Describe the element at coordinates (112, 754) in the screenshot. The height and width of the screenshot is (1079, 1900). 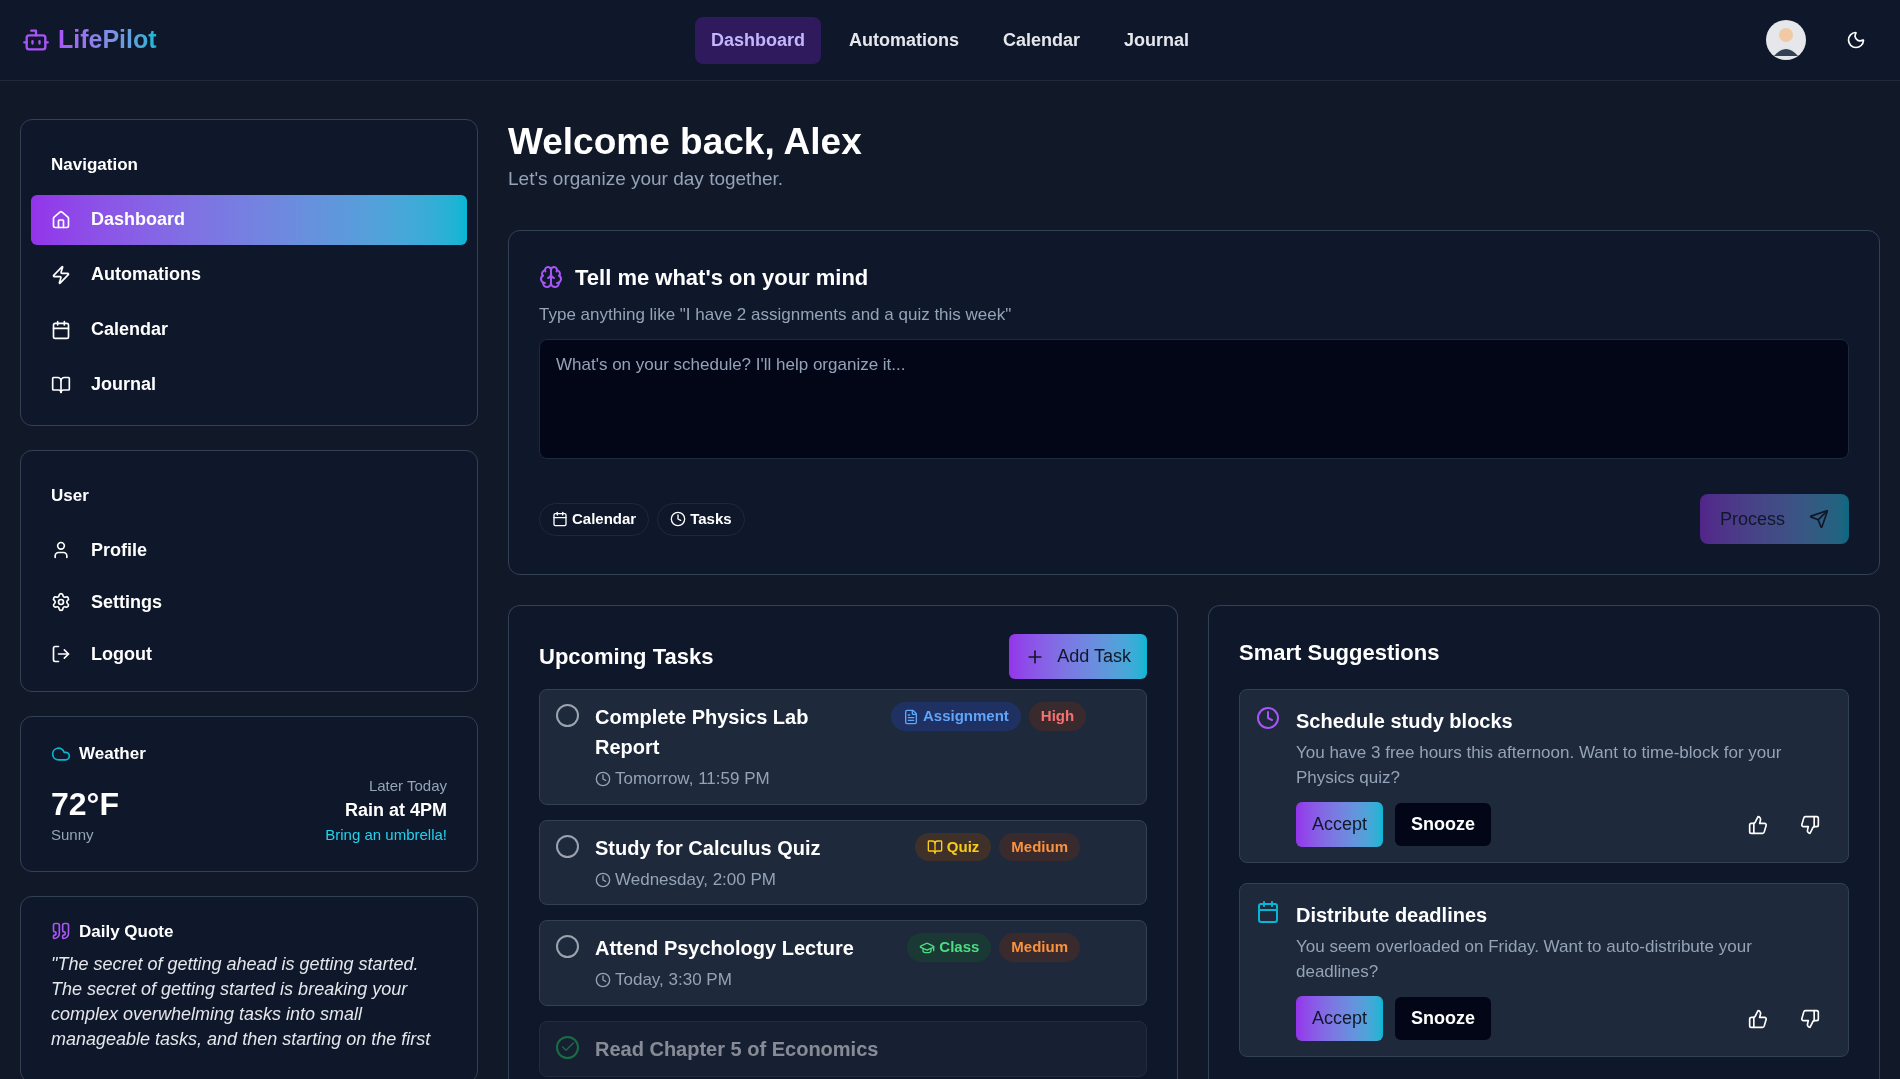
I see `card-title: Weather` at that location.